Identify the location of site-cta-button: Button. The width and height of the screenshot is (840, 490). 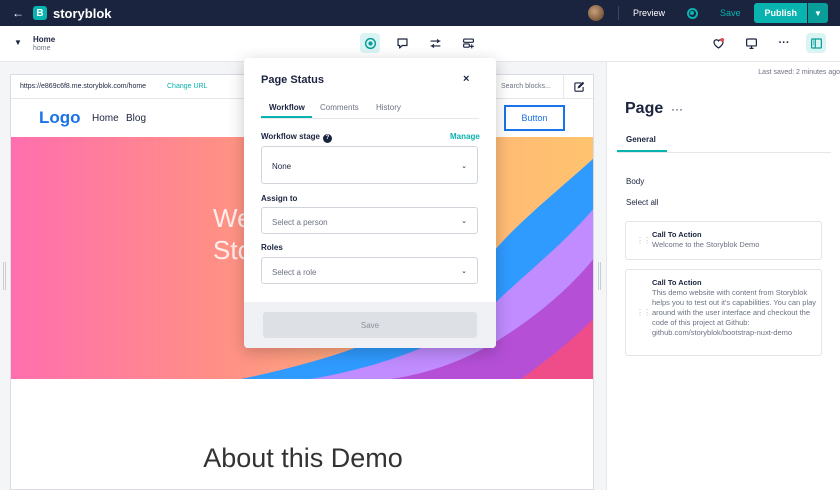
(534, 118).